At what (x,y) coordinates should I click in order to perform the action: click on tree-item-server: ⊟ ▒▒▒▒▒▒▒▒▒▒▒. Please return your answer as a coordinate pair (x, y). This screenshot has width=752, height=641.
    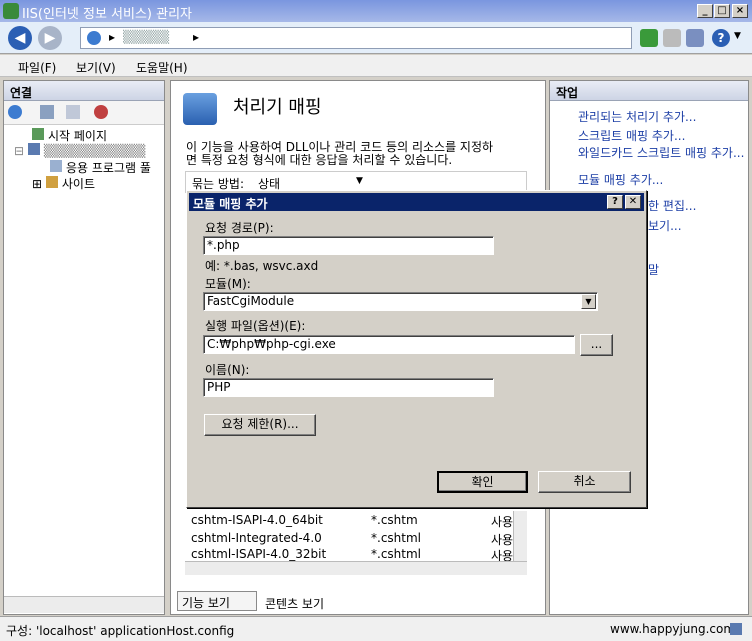
    Looking at the image, I should click on (79, 150).